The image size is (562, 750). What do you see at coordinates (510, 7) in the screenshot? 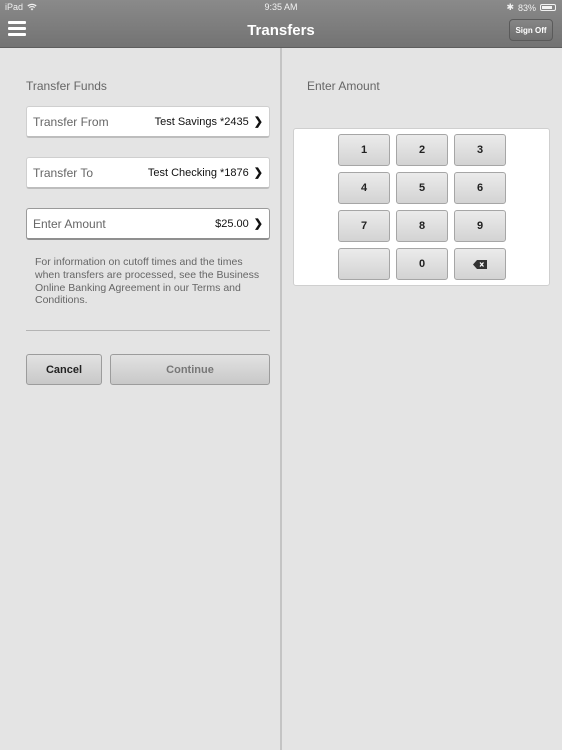
I see `bluetooth-icon: ✱` at bounding box center [510, 7].